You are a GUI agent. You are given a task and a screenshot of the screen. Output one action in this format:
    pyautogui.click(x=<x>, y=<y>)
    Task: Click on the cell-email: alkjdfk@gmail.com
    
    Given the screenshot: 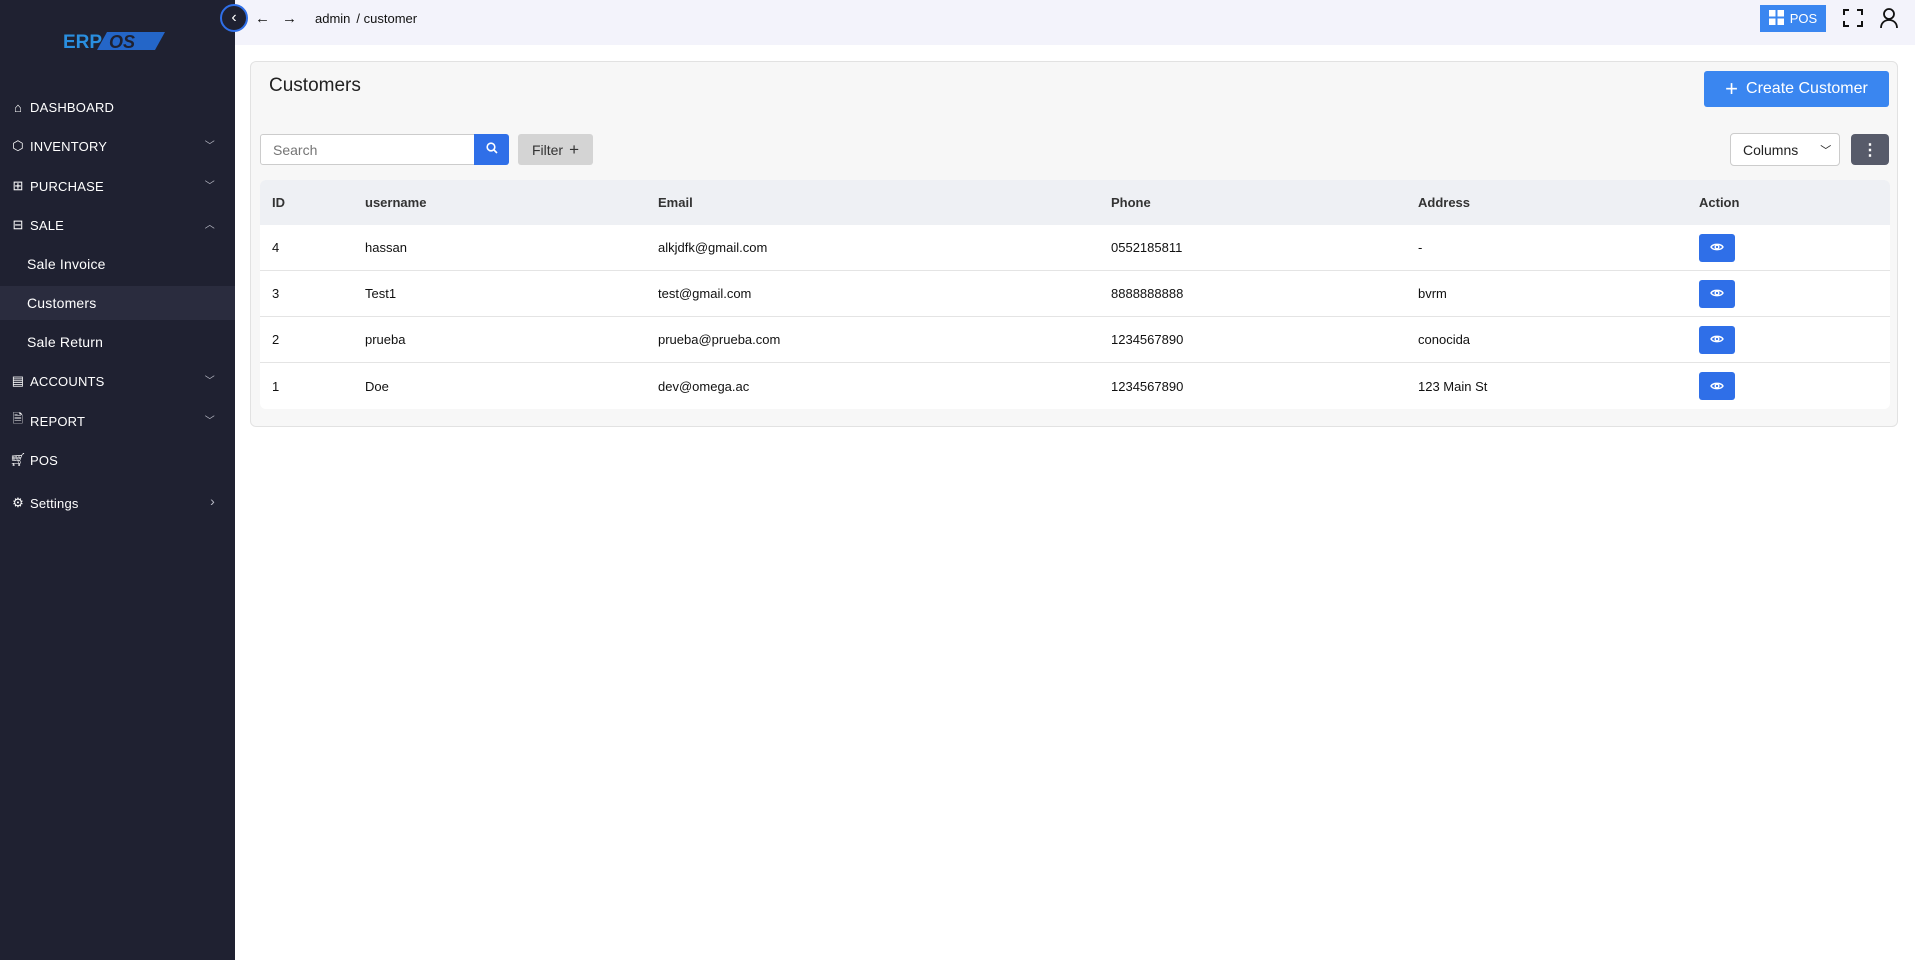 What is the action you would take?
    pyautogui.click(x=713, y=247)
    